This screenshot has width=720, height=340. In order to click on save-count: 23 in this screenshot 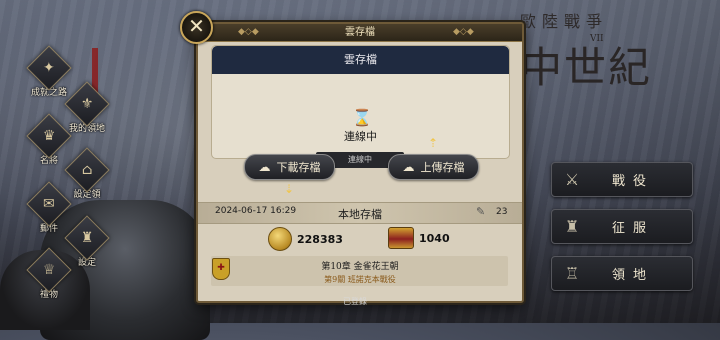, I will do `click(502, 212)`.